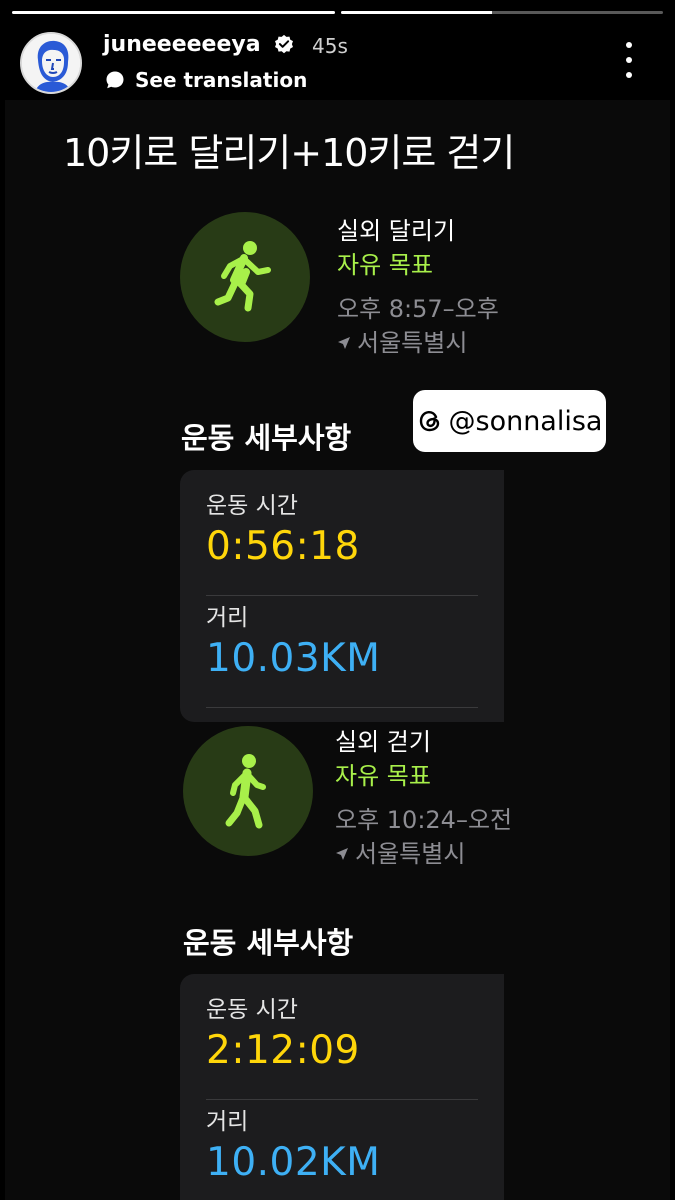 This screenshot has width=675, height=1200. I want to click on distance-row: 거리 10.02KM, so click(342, 1150).